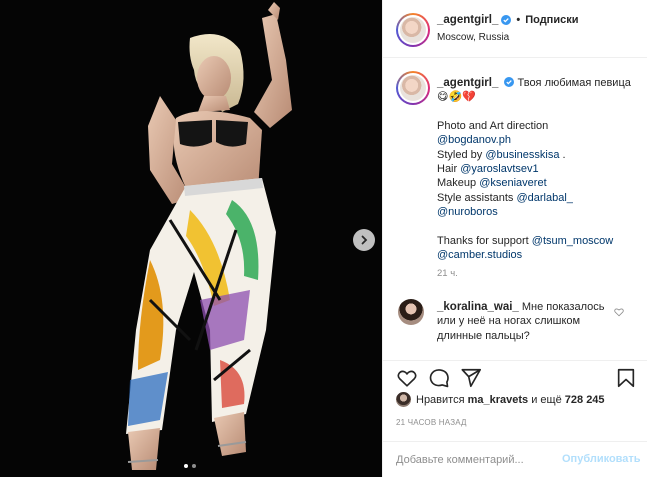 The height and width of the screenshot is (477, 647). I want to click on comment-bubble-icon, so click(439, 378).